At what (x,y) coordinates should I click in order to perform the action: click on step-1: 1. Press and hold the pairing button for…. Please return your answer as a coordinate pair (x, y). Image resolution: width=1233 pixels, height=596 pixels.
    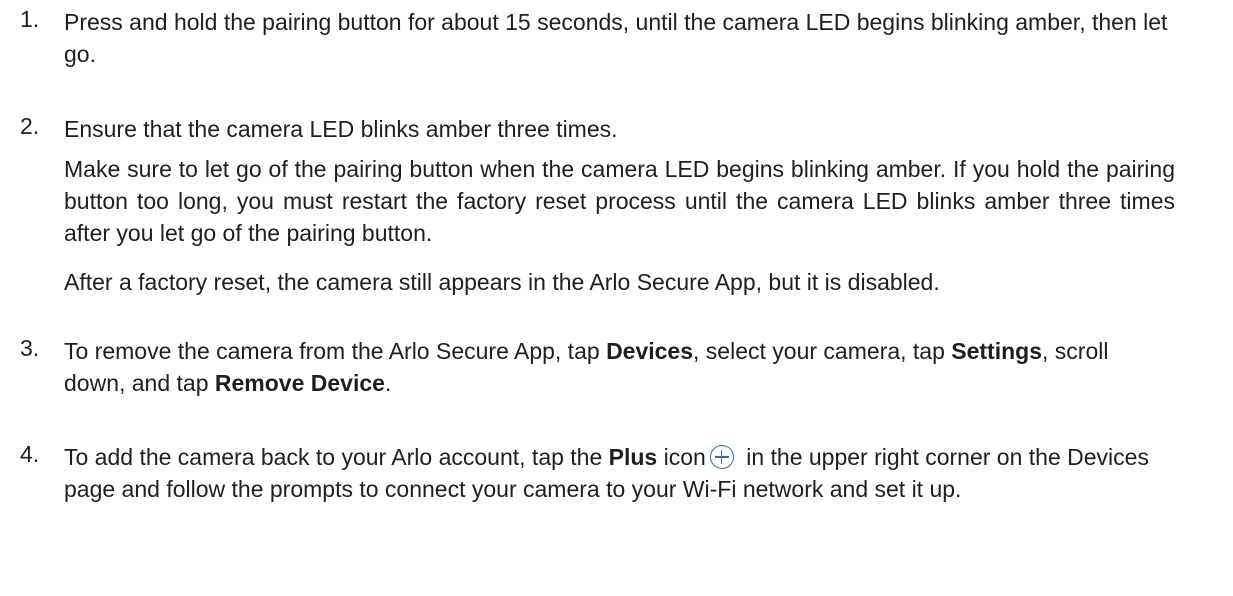
    Looking at the image, I should click on (597, 38).